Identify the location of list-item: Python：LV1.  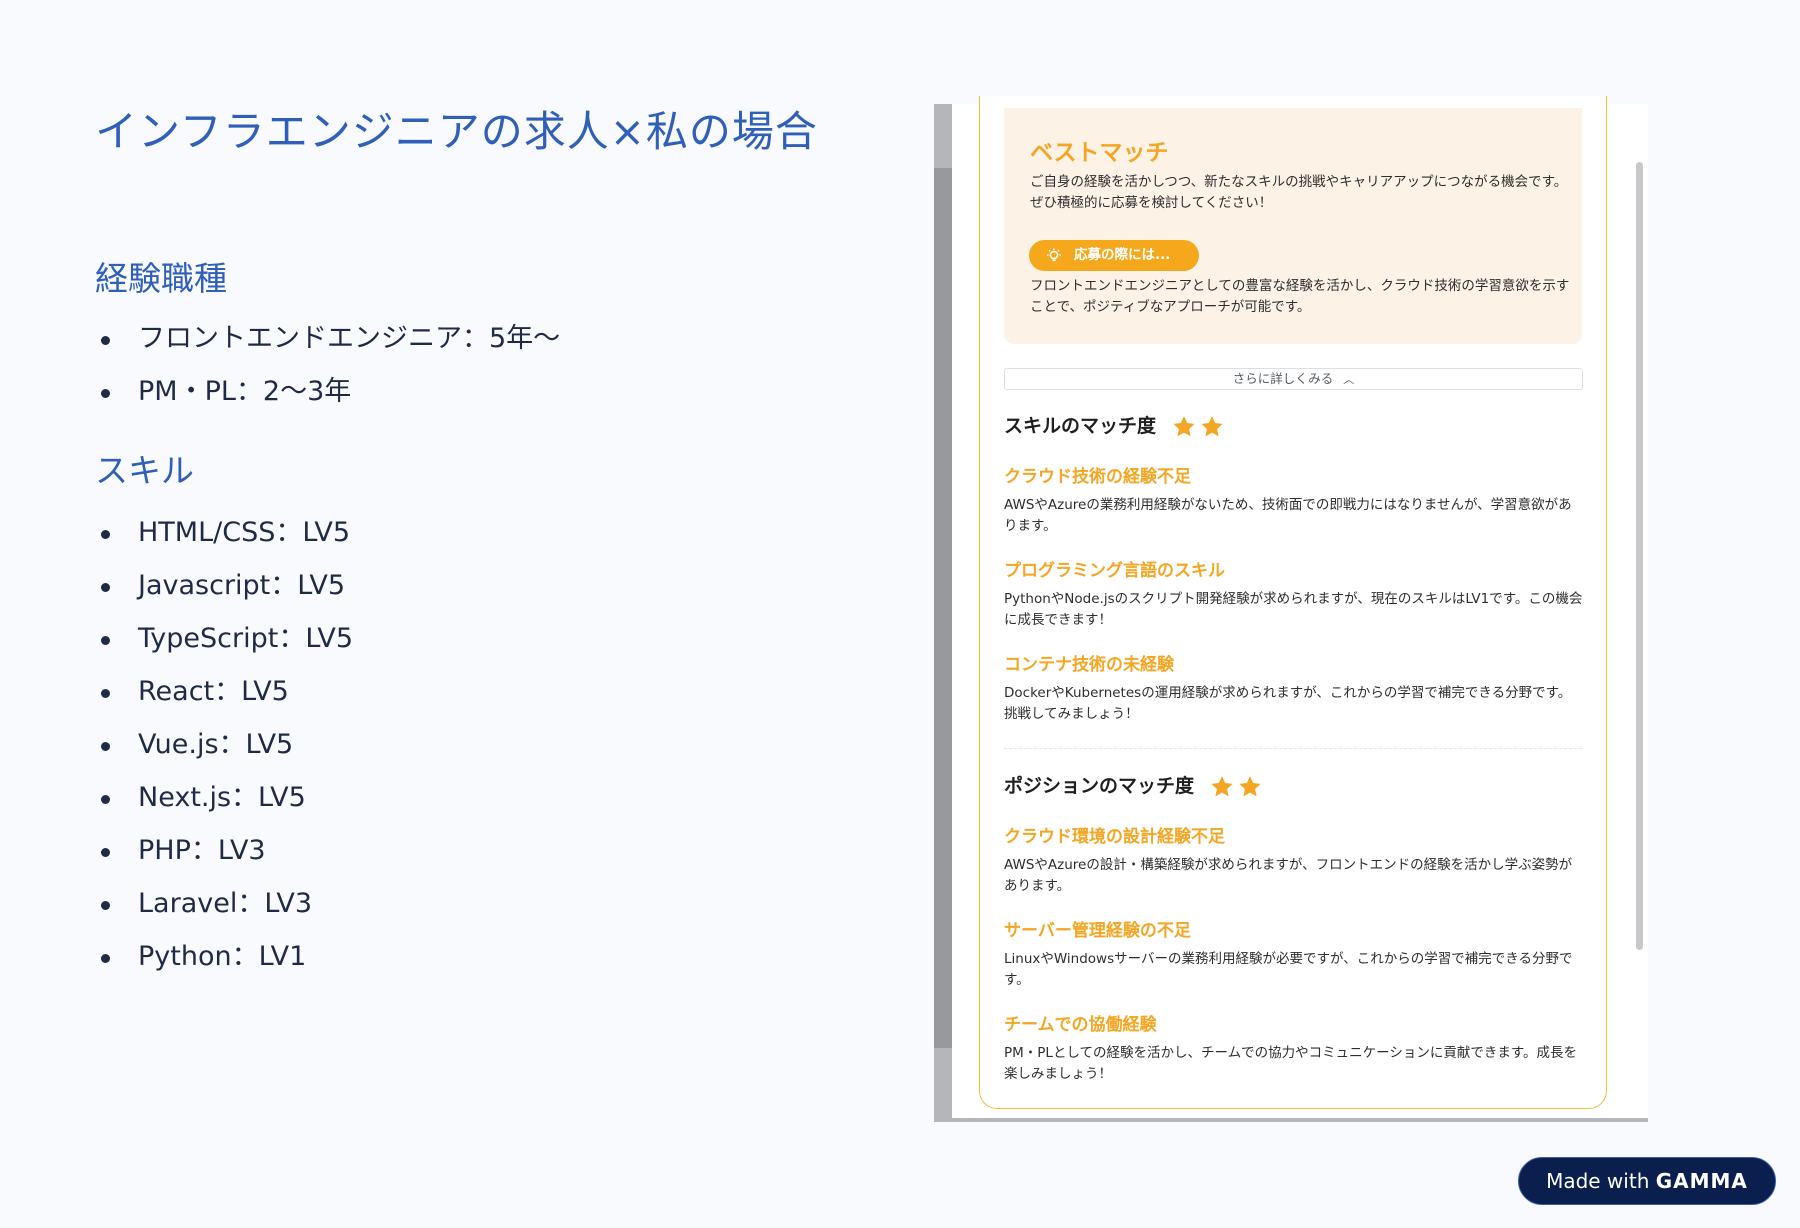
(224, 965).